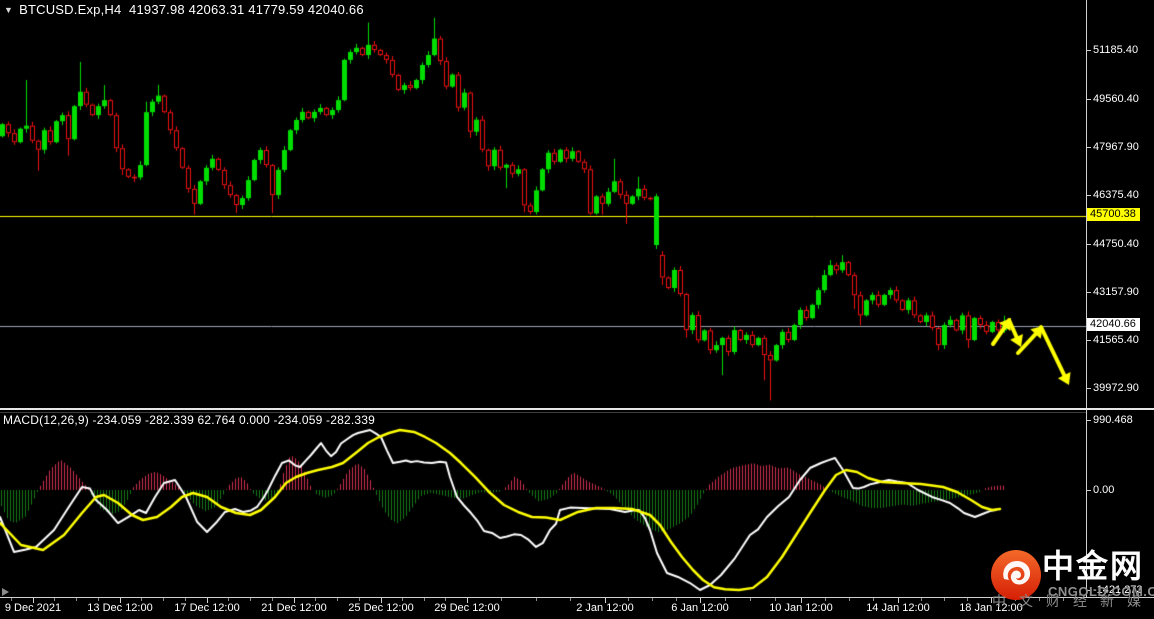  Describe the element at coordinates (605, 608) in the screenshot. I see `date-tick-label: 2 Jan 12:00` at that location.